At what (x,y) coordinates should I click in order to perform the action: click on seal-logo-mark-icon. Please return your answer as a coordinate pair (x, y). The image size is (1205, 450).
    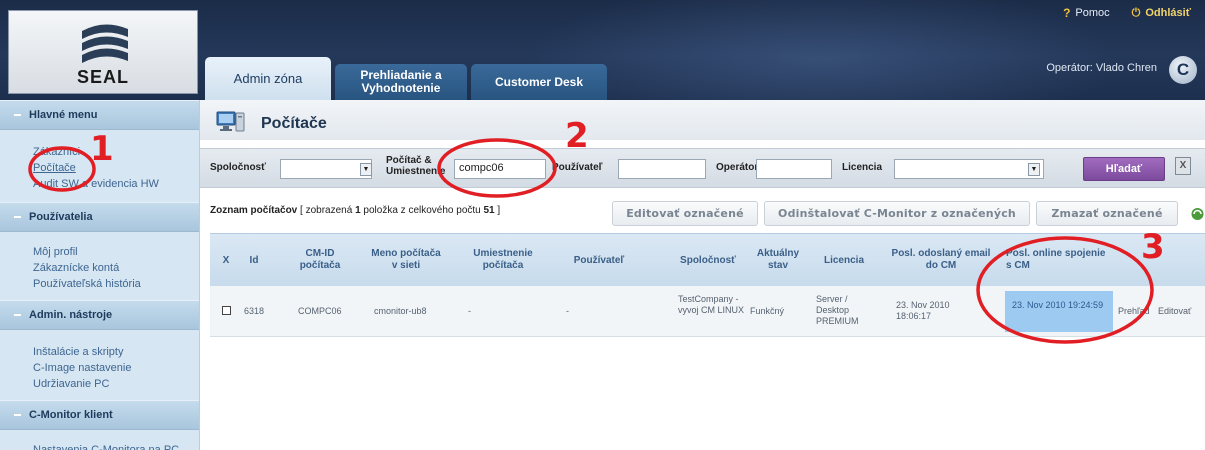
    Looking at the image, I should click on (105, 43).